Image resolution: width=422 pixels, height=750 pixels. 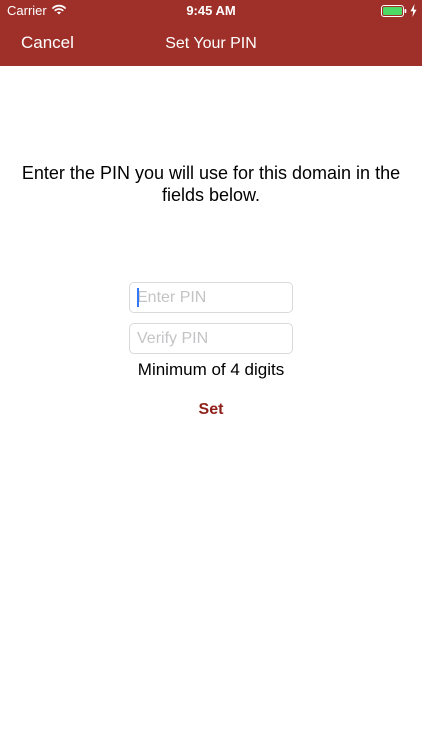 What do you see at coordinates (394, 11) in the screenshot?
I see `battery-icon` at bounding box center [394, 11].